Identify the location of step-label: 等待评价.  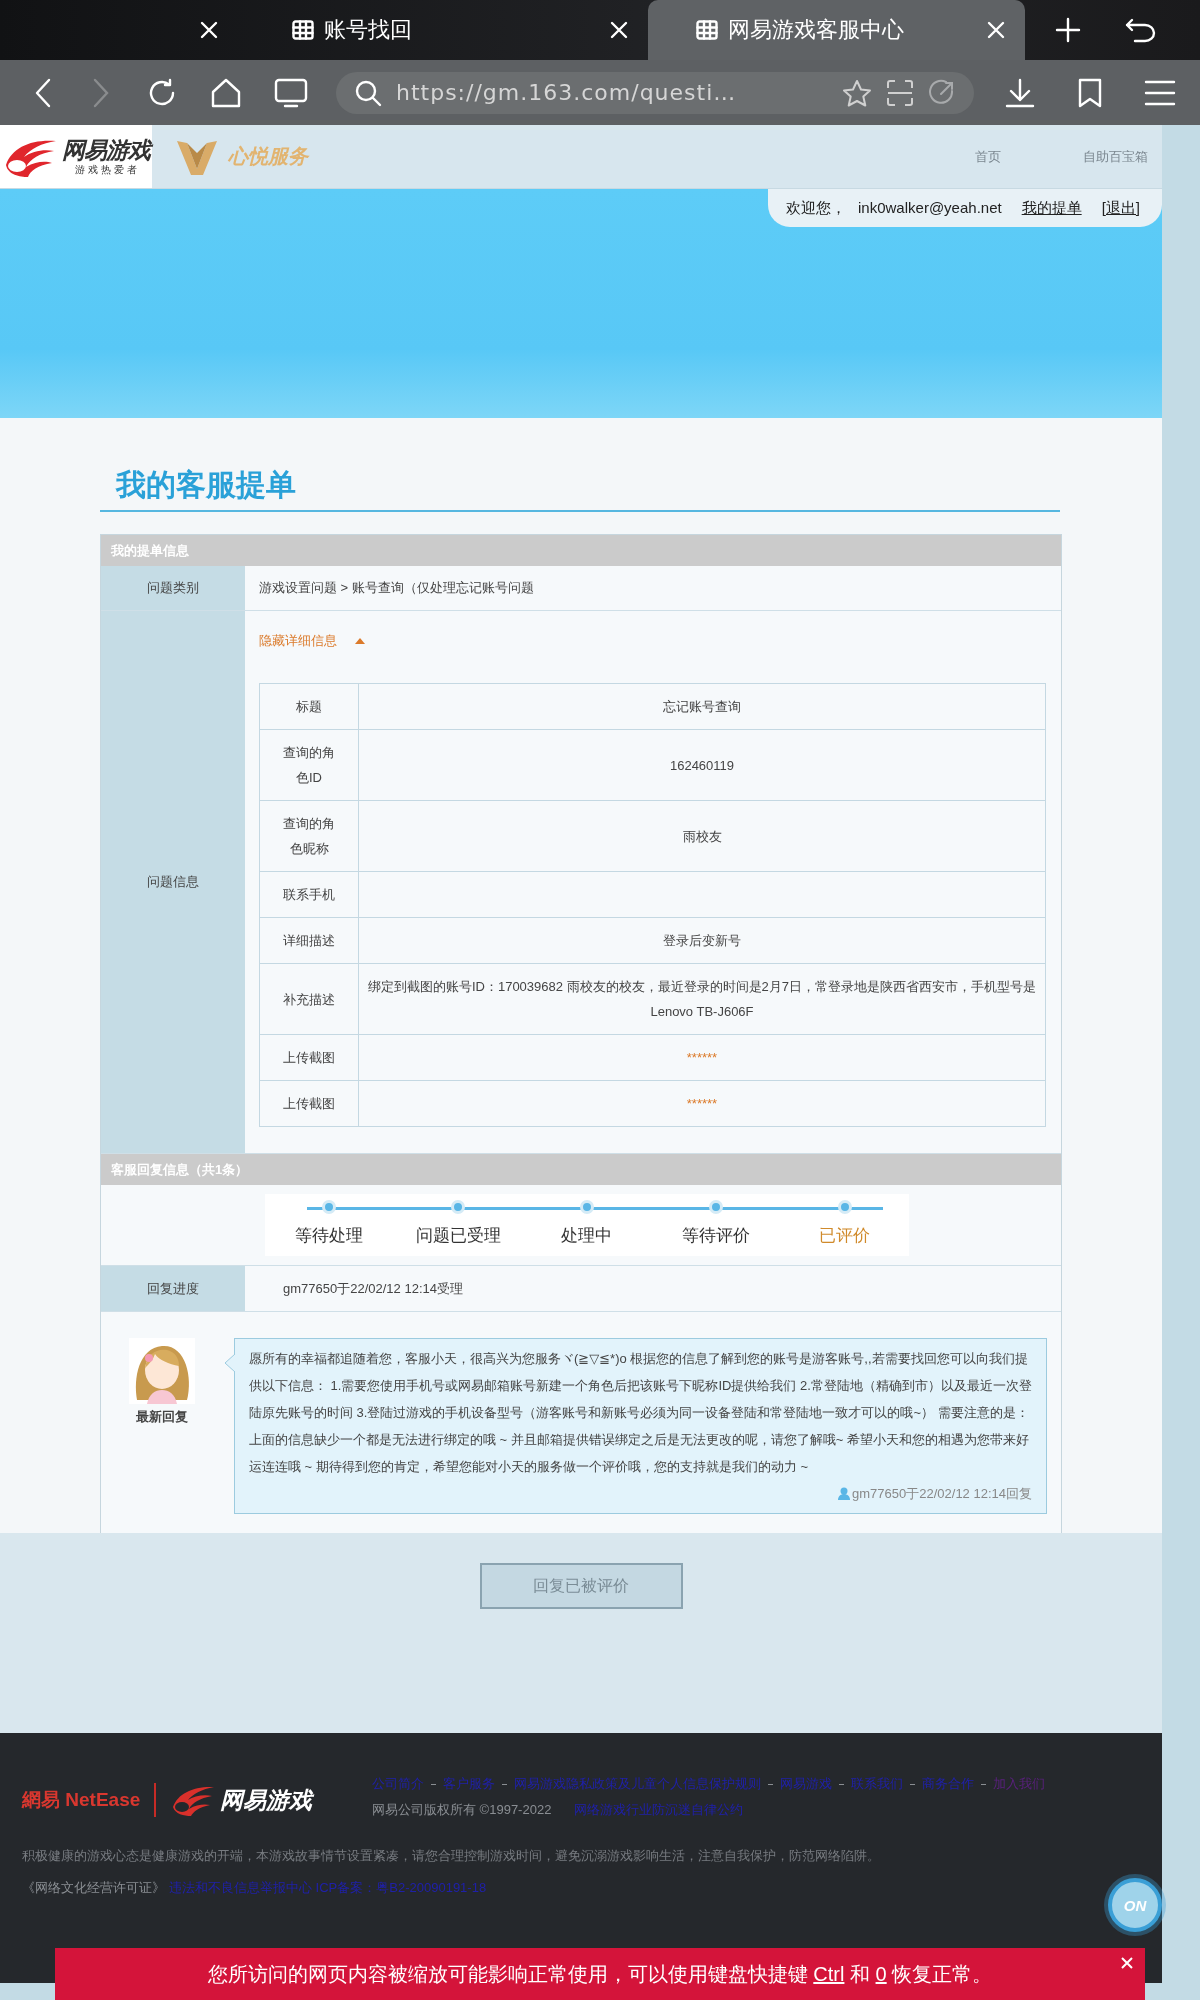
(715, 1236).